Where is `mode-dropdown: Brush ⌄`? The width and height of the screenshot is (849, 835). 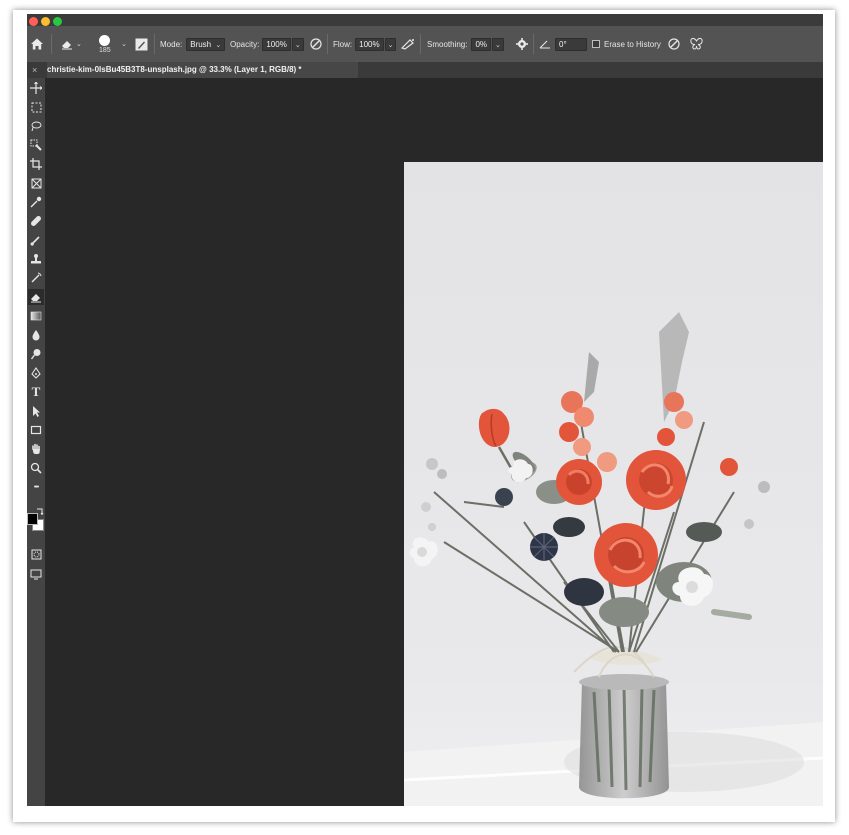
mode-dropdown: Brush ⌄ is located at coordinates (206, 44).